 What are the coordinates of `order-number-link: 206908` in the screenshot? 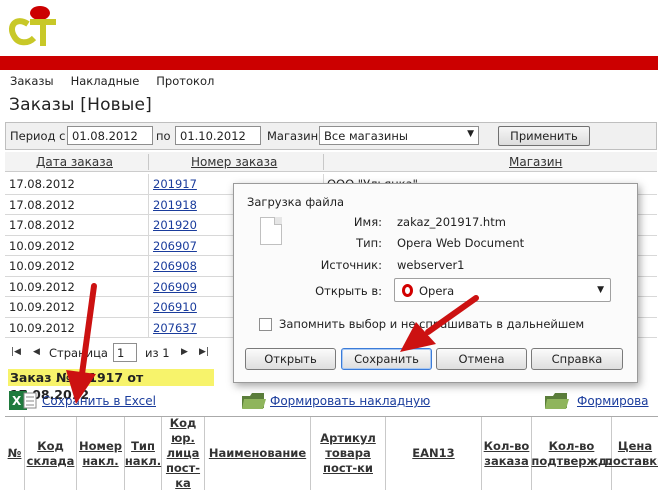 It's located at (175, 266).